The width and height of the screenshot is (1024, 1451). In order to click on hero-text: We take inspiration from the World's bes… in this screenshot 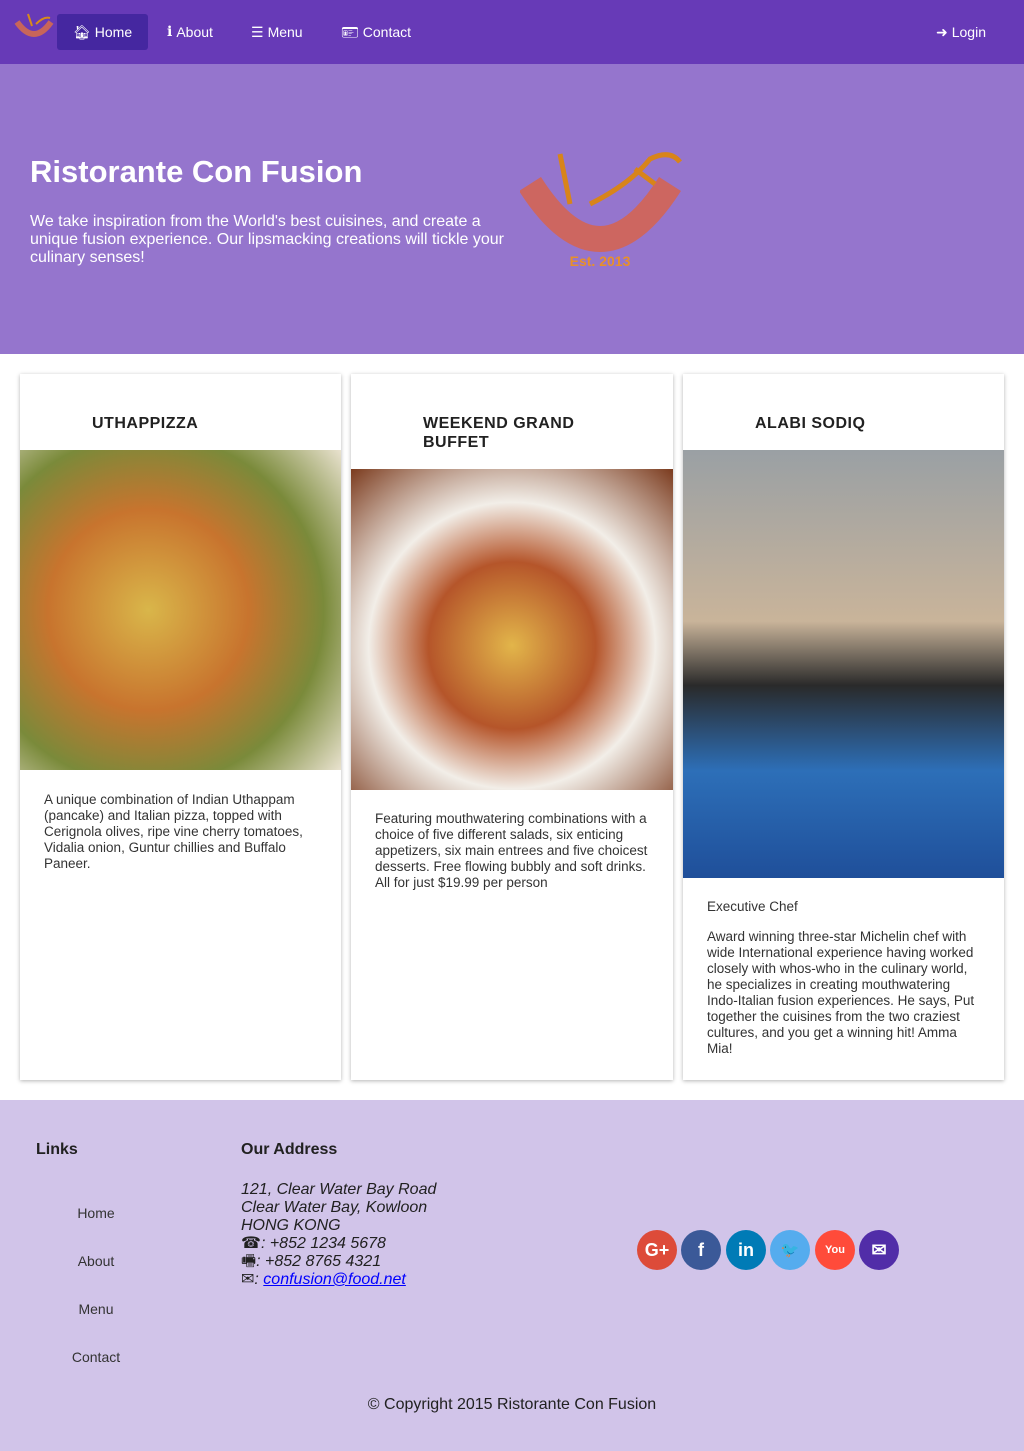, I will do `click(267, 239)`.